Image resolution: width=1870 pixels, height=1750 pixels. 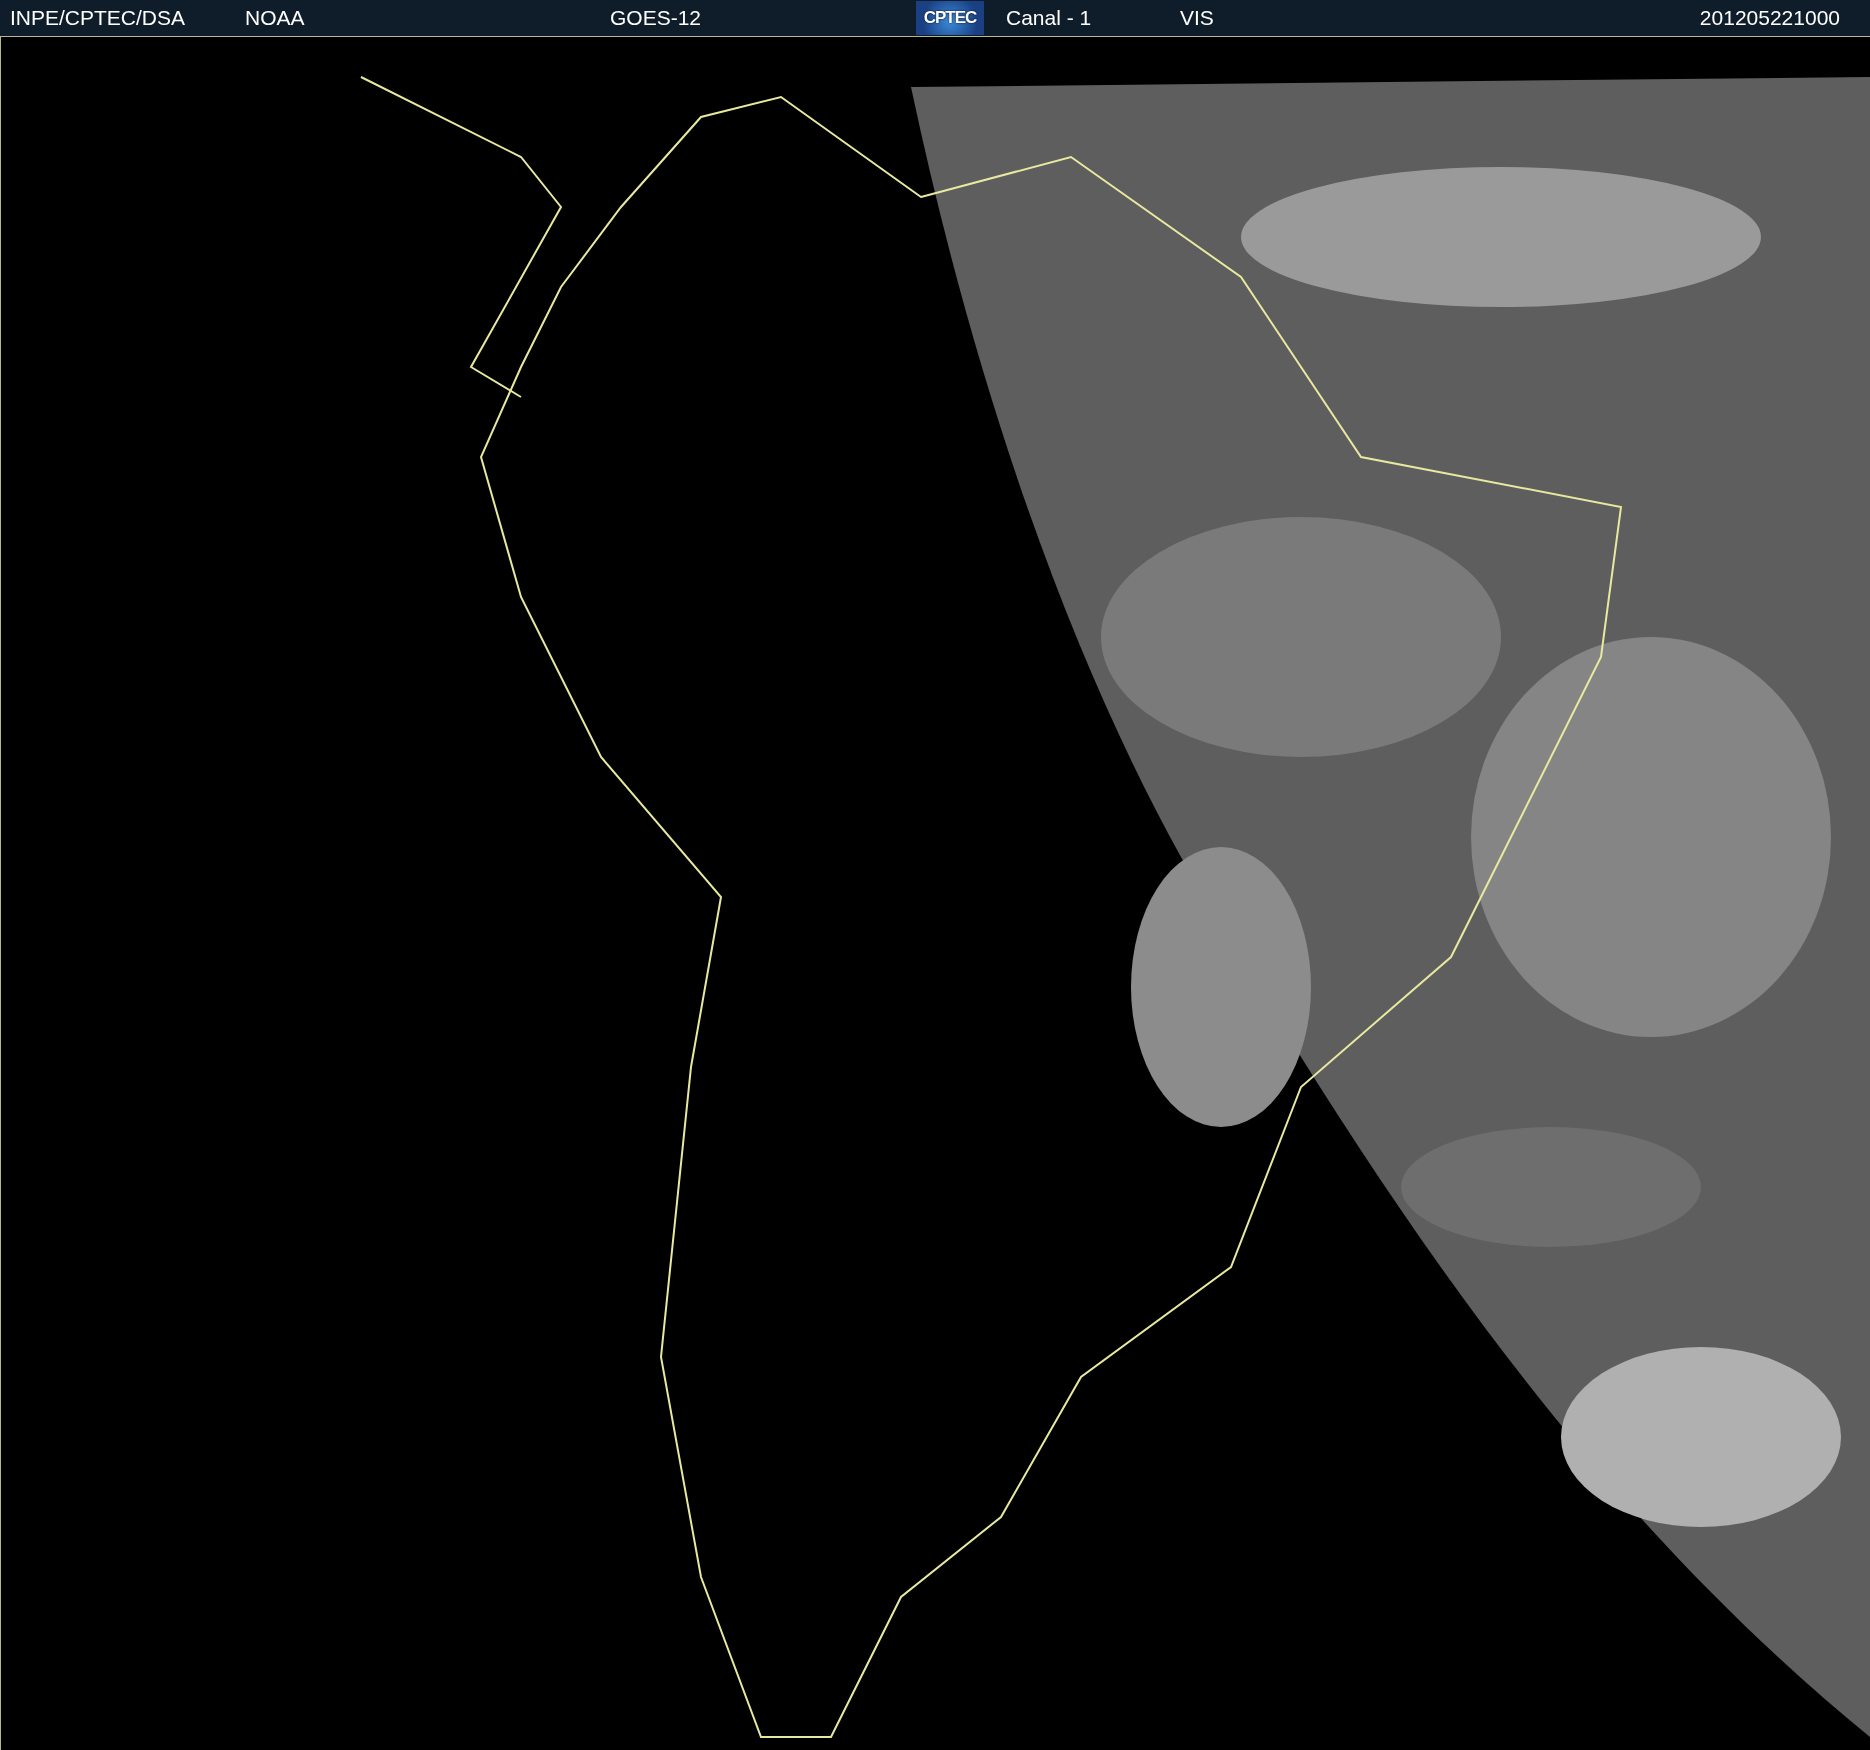 What do you see at coordinates (1049, 18) in the screenshot?
I see `channel-label: Canal - 1` at bounding box center [1049, 18].